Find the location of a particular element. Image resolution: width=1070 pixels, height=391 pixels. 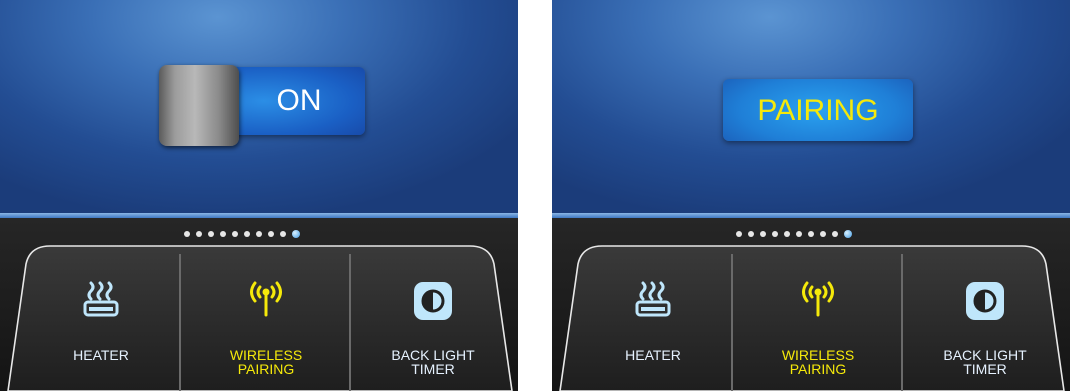

pairing-status-button: PAIRING is located at coordinates (818, 110).